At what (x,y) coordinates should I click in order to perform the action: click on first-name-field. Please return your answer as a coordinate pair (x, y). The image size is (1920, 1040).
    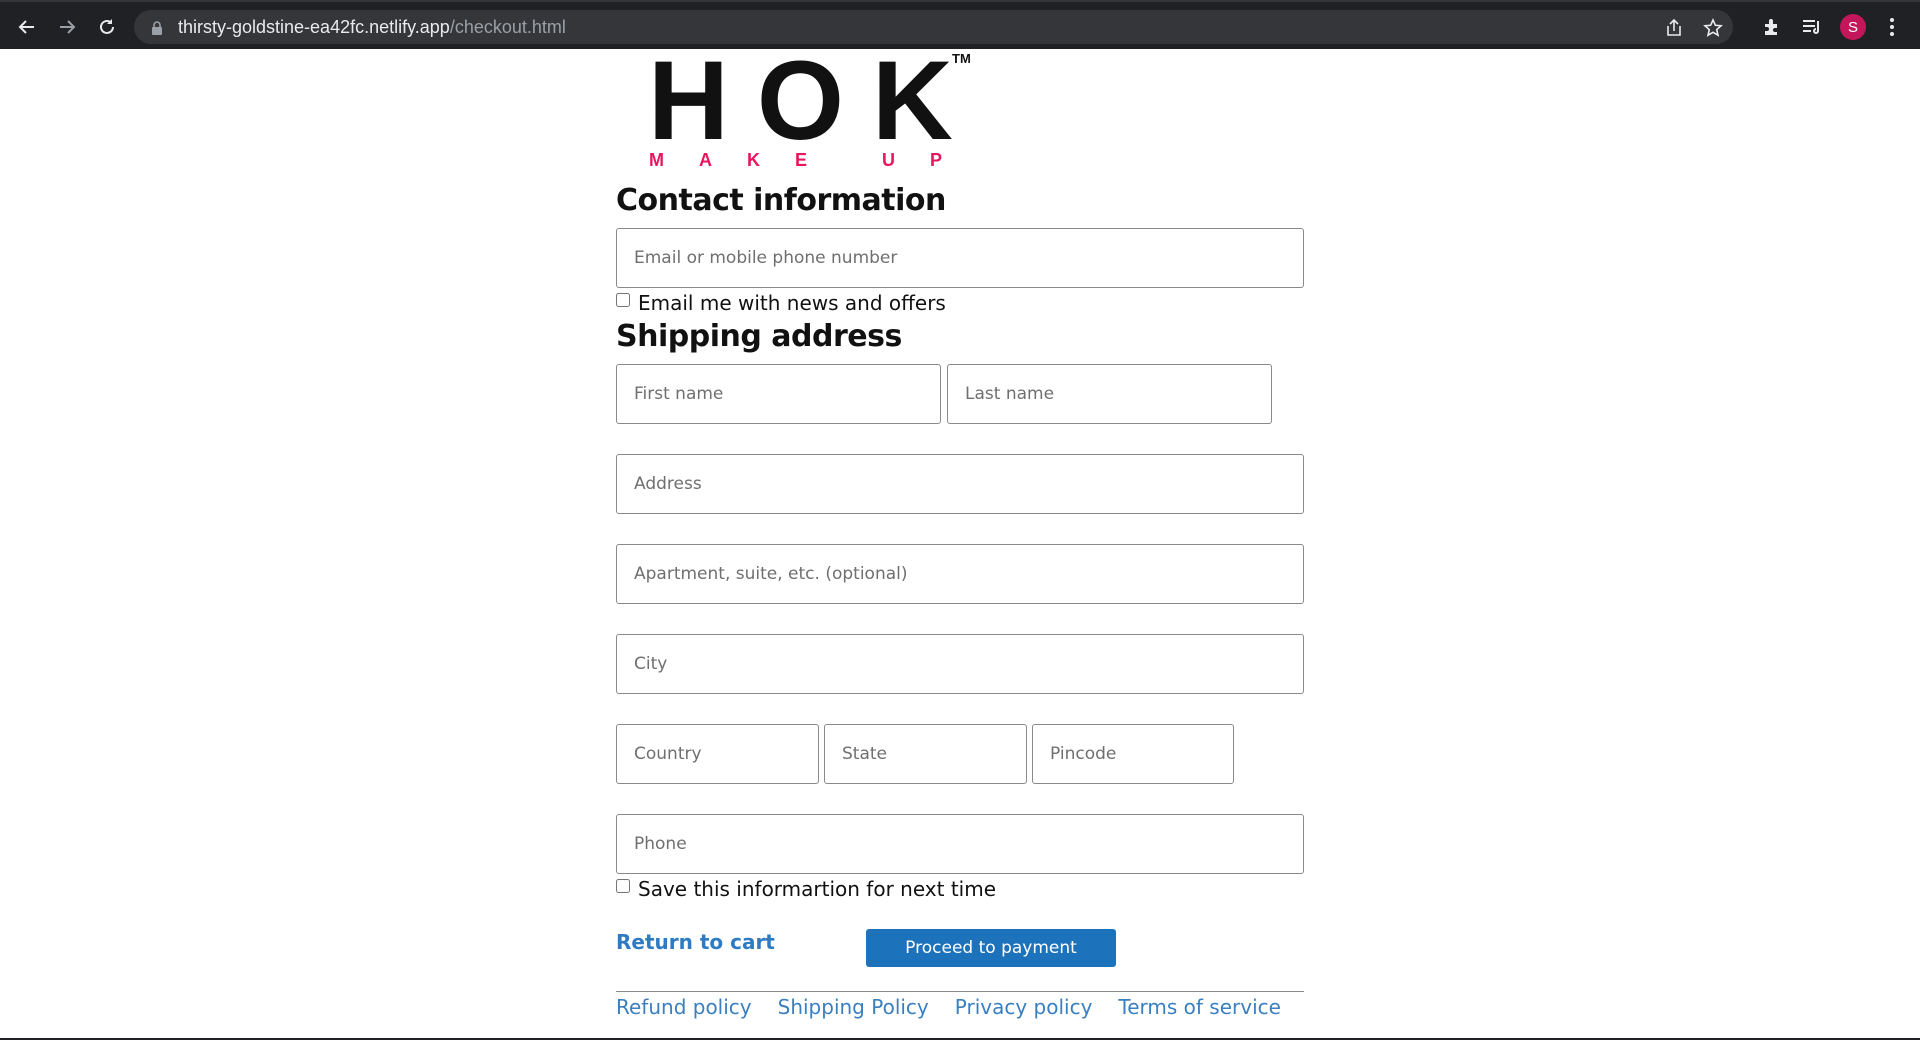
    Looking at the image, I should click on (778, 394).